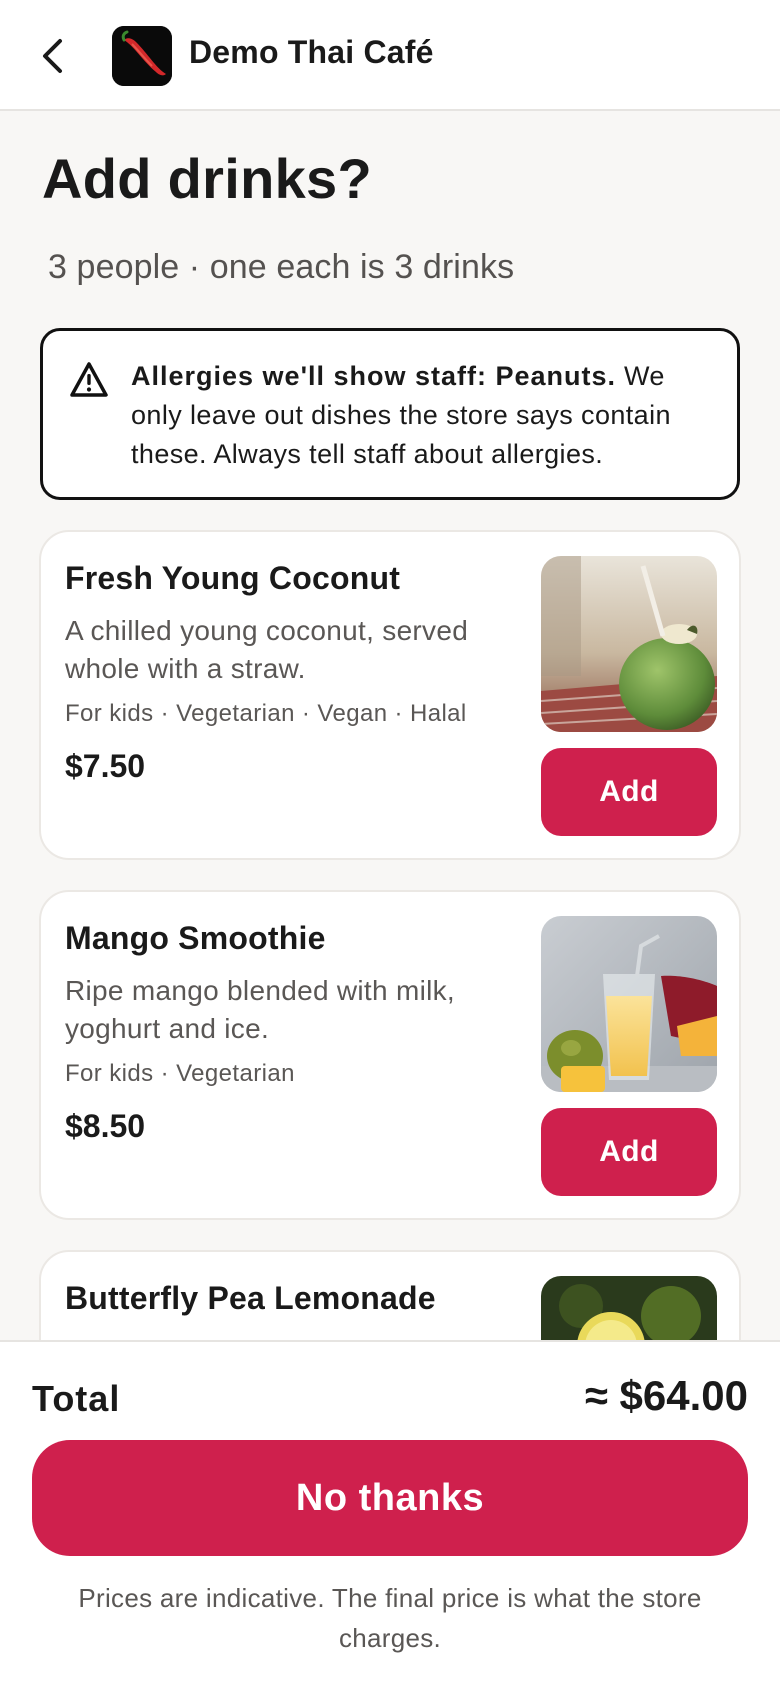 This screenshot has height=1688, width=780. I want to click on drink-tags: For kids · Vegetarian · Vegan · Halal, so click(266, 713).